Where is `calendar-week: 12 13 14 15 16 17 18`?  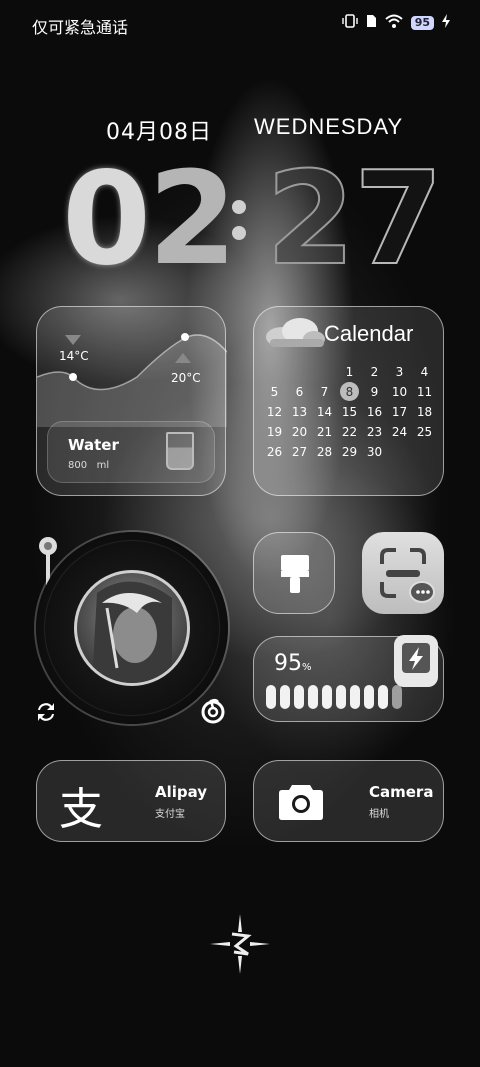
calendar-week: 12 13 14 15 16 17 18 is located at coordinates (349, 412).